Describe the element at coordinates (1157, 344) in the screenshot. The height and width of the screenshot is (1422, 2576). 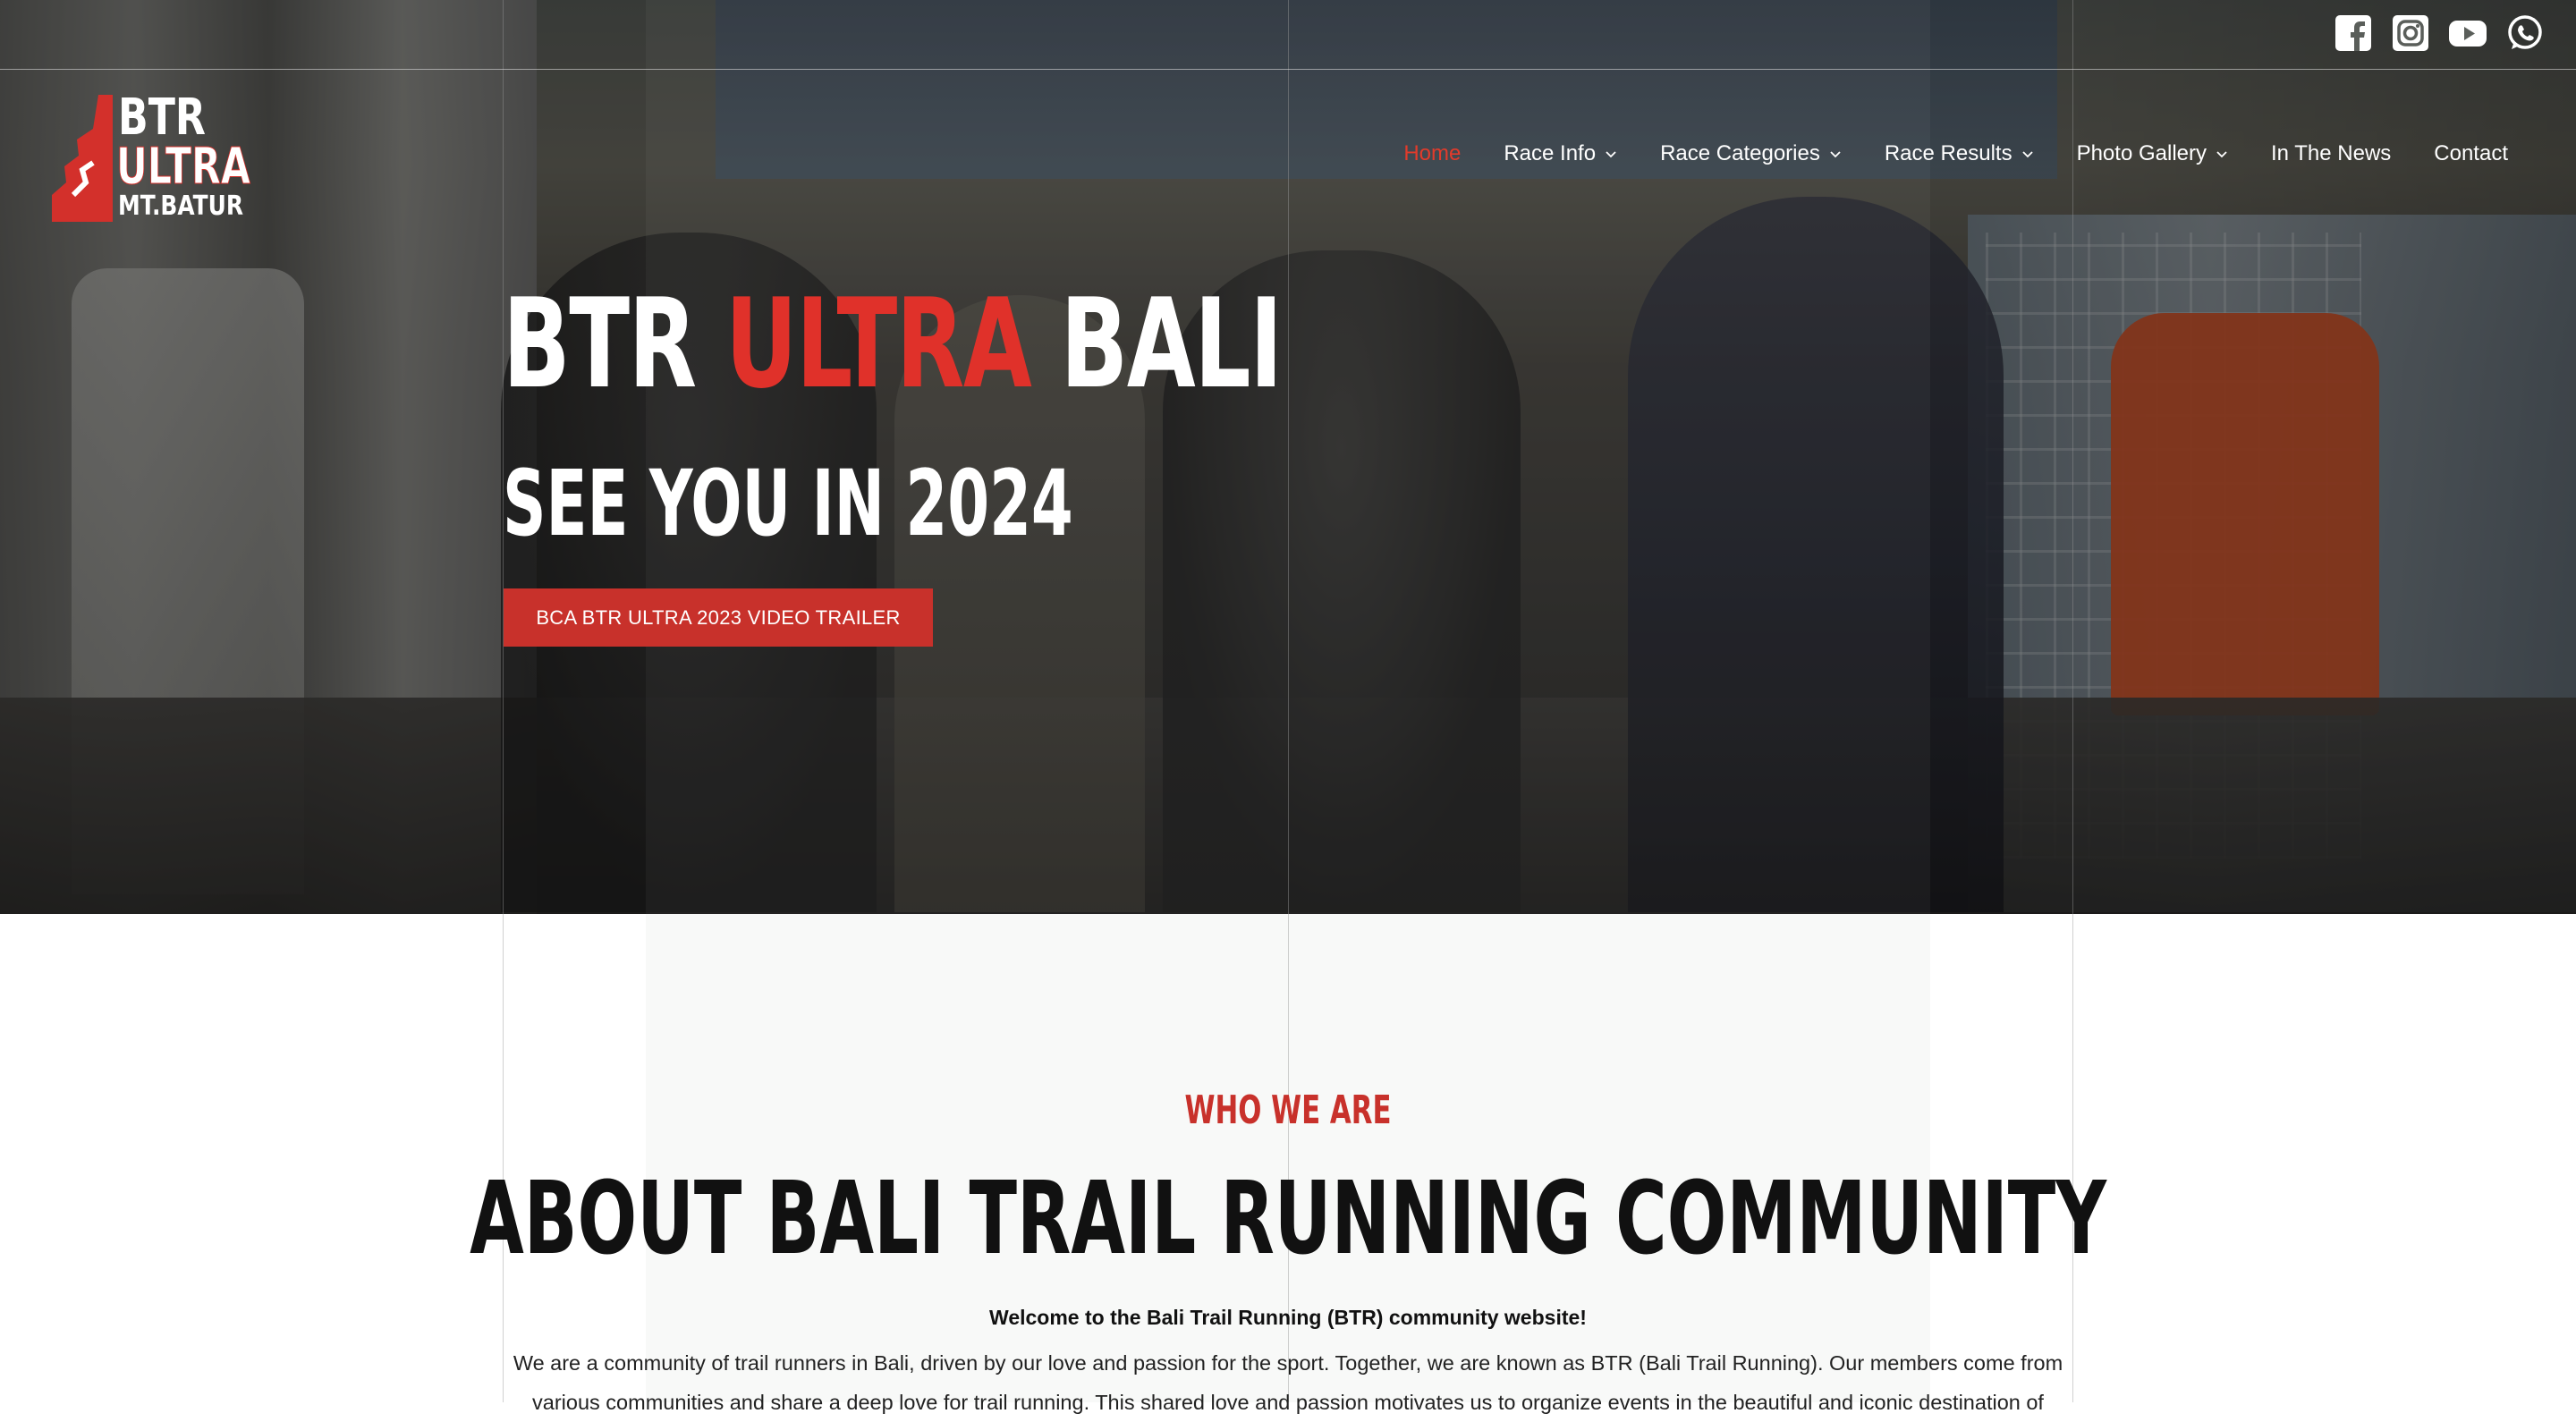
I see `hero-title-part2: BALI` at that location.